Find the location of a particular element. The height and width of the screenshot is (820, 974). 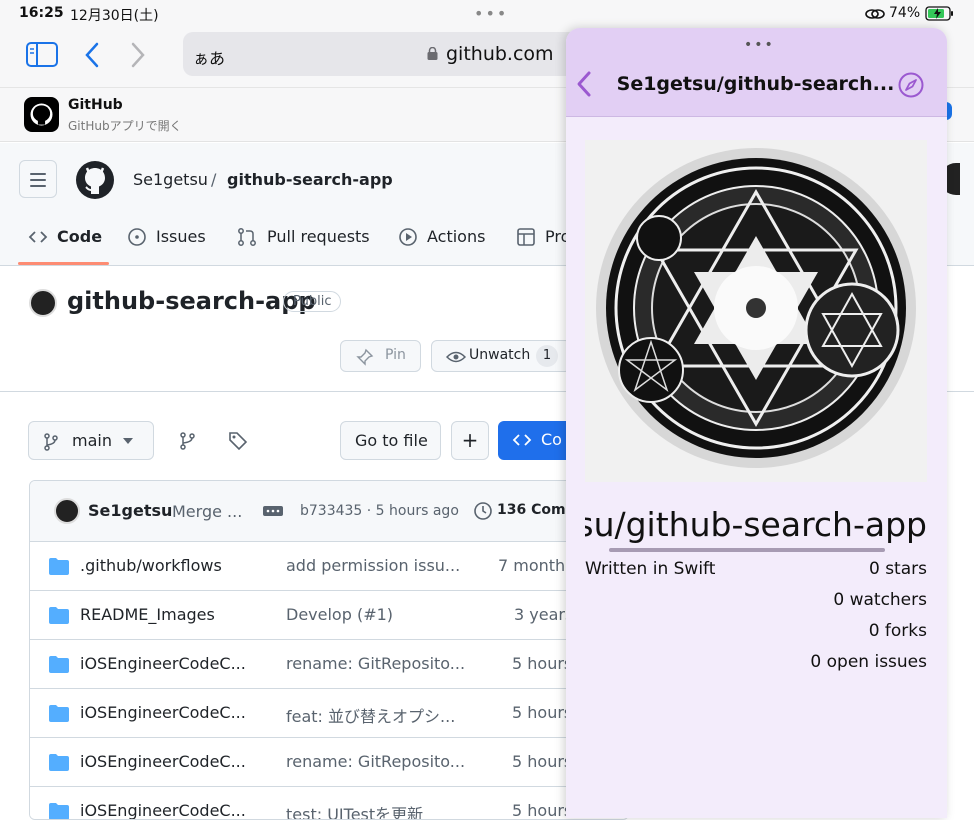

pin-button: Pin is located at coordinates (380, 356).